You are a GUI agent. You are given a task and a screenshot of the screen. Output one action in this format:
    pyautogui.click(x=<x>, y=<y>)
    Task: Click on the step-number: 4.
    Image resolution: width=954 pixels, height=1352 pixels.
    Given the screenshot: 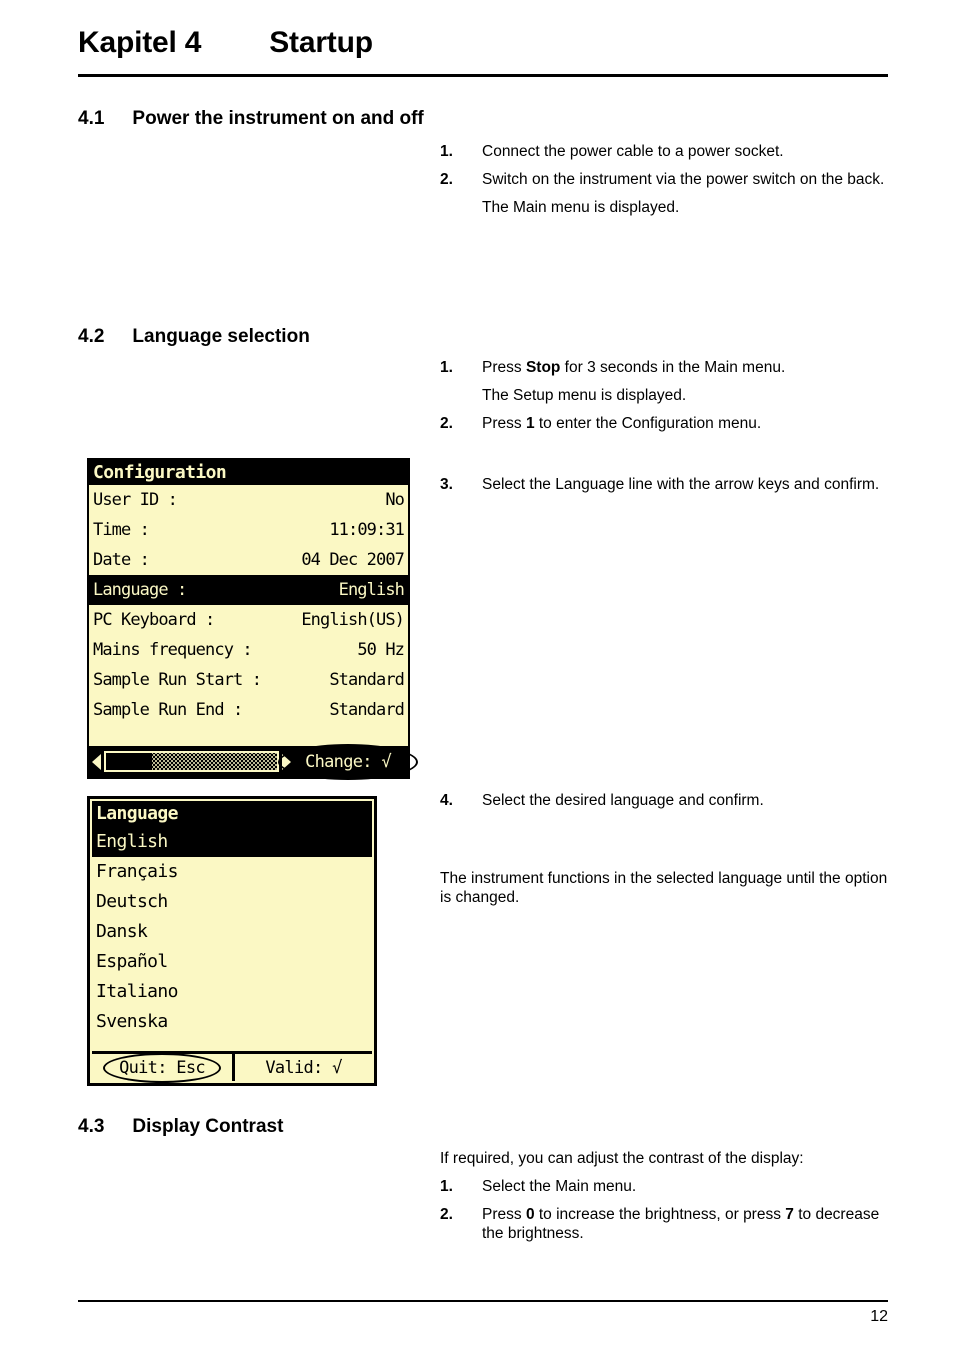 What is the action you would take?
    pyautogui.click(x=446, y=800)
    